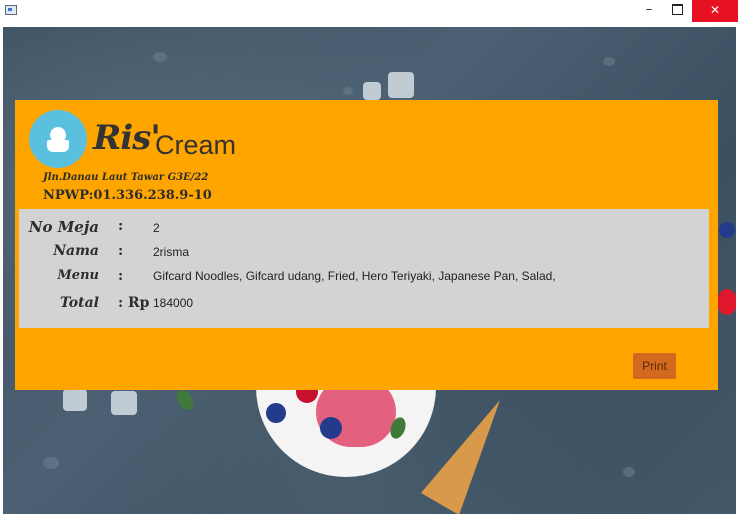 Image resolution: width=741 pixels, height=522 pixels. What do you see at coordinates (156, 228) in the screenshot?
I see `no-meja-value: 2` at bounding box center [156, 228].